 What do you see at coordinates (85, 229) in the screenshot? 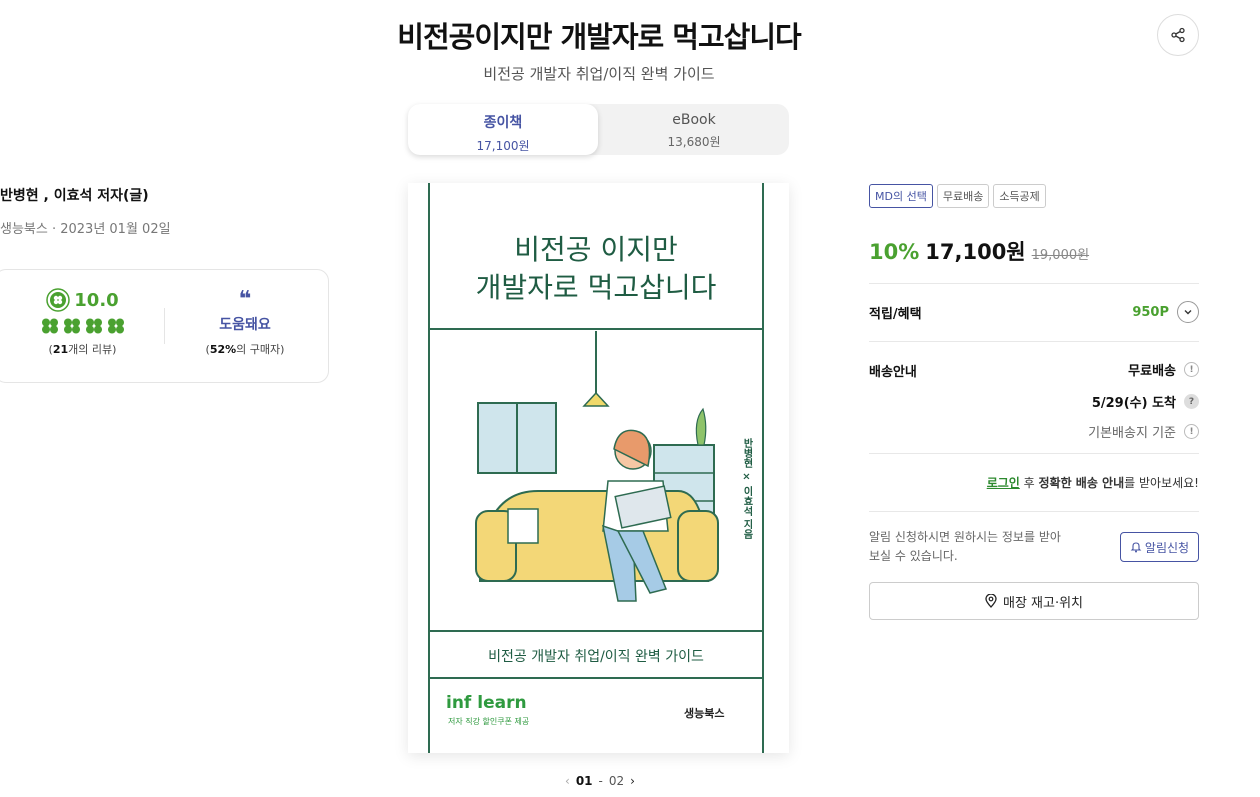
I see `publisher-date: 생능북스 · 2023년 01월 02일` at bounding box center [85, 229].